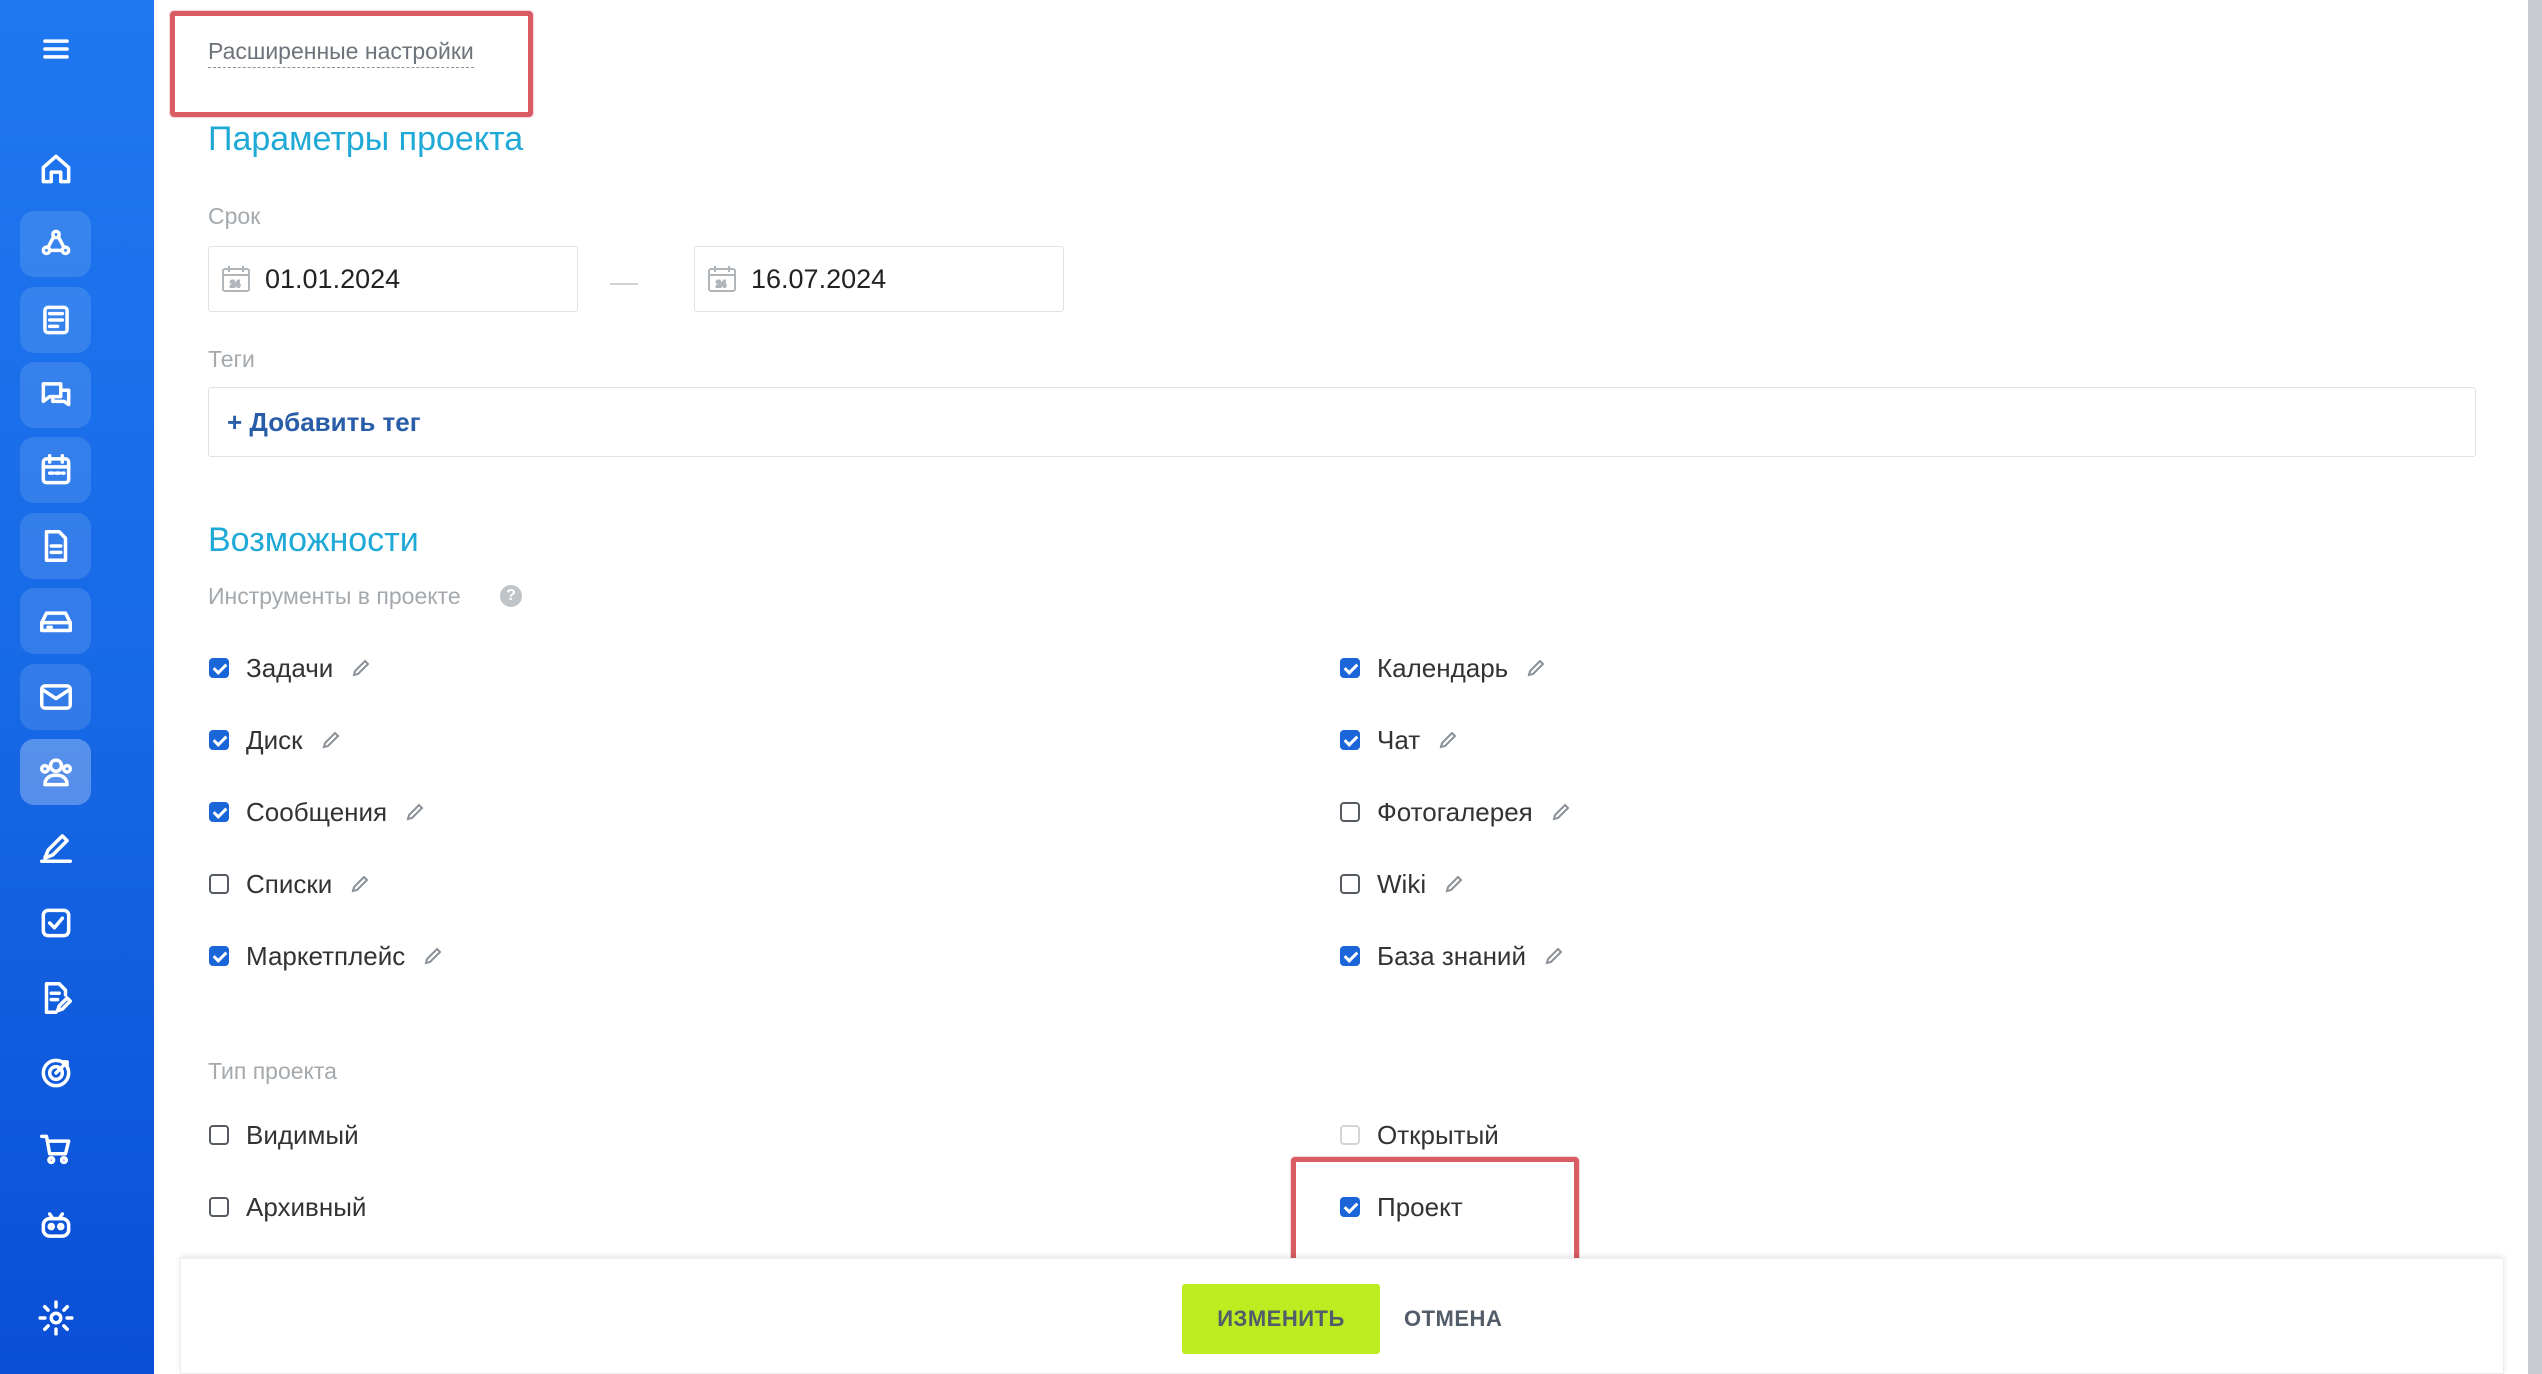 Image resolution: width=2542 pixels, height=1374 pixels. I want to click on scrollbar-track, so click(2535, 687).